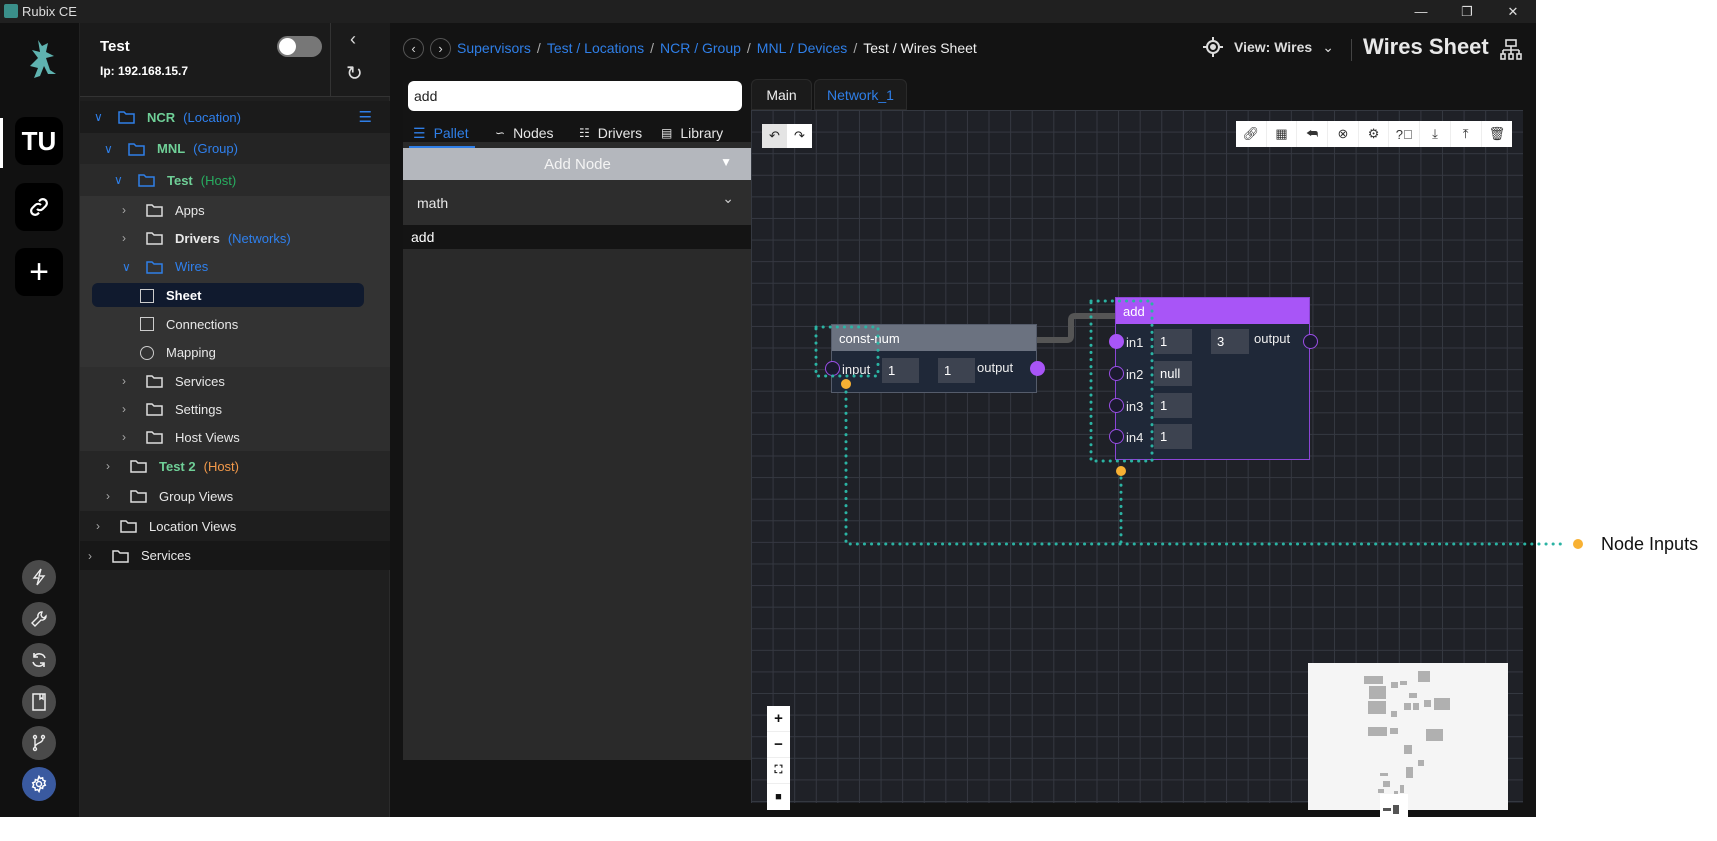 This screenshot has height=841, width=1717. What do you see at coordinates (1121, 381) in the screenshot?
I see `add-inputs-highlight` at bounding box center [1121, 381].